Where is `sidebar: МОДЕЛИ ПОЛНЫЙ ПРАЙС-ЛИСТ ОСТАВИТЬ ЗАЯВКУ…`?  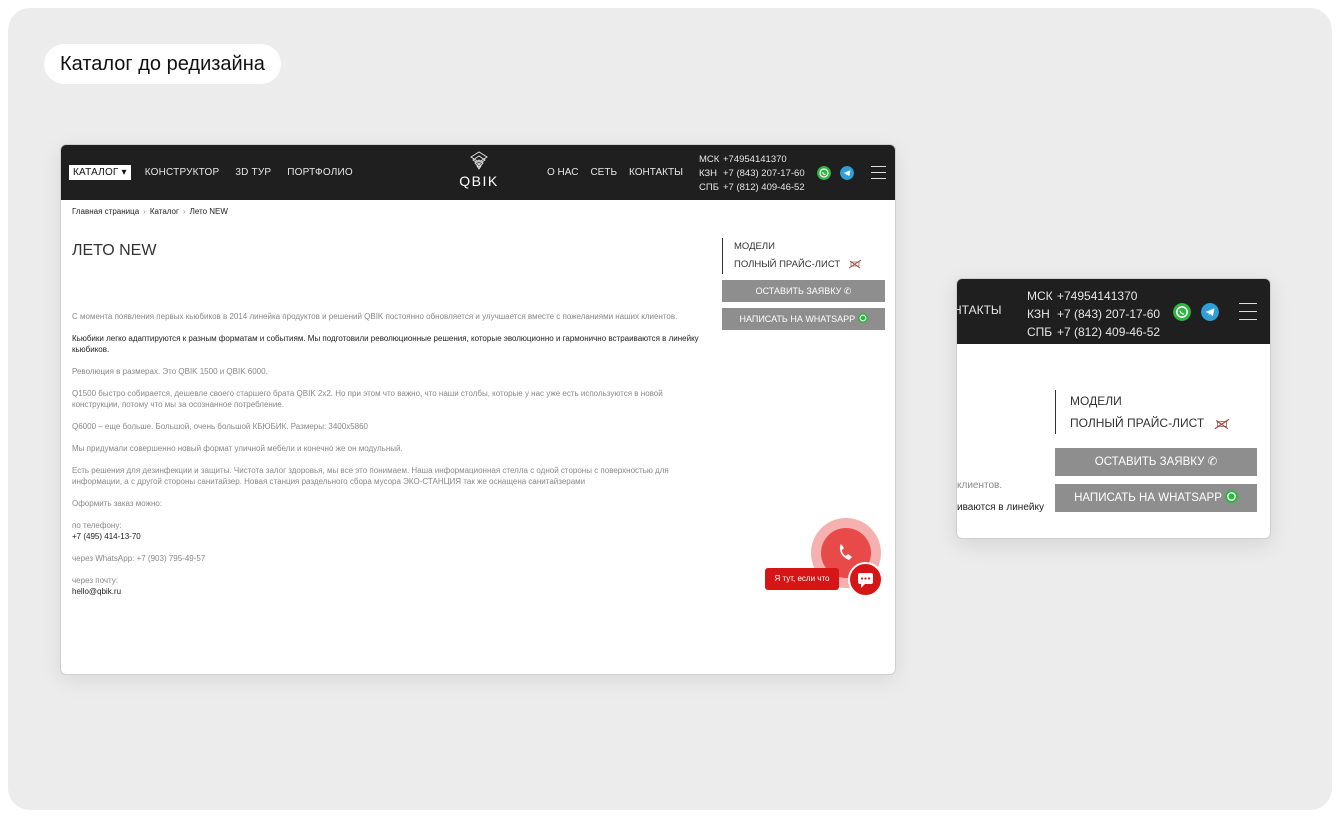 sidebar: МОДЕЛИ ПОЛНЫЙ ПРАЙС-ЛИСТ ОСТАВИТЬ ЗАЯВКУ… is located at coordinates (804, 284).